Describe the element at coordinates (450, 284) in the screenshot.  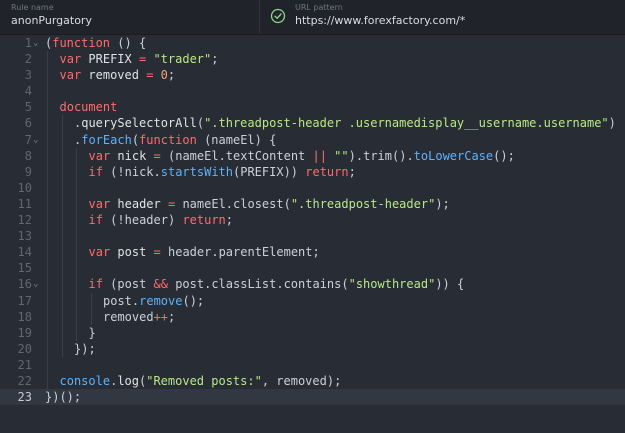
I see `code-token: )) {` at that location.